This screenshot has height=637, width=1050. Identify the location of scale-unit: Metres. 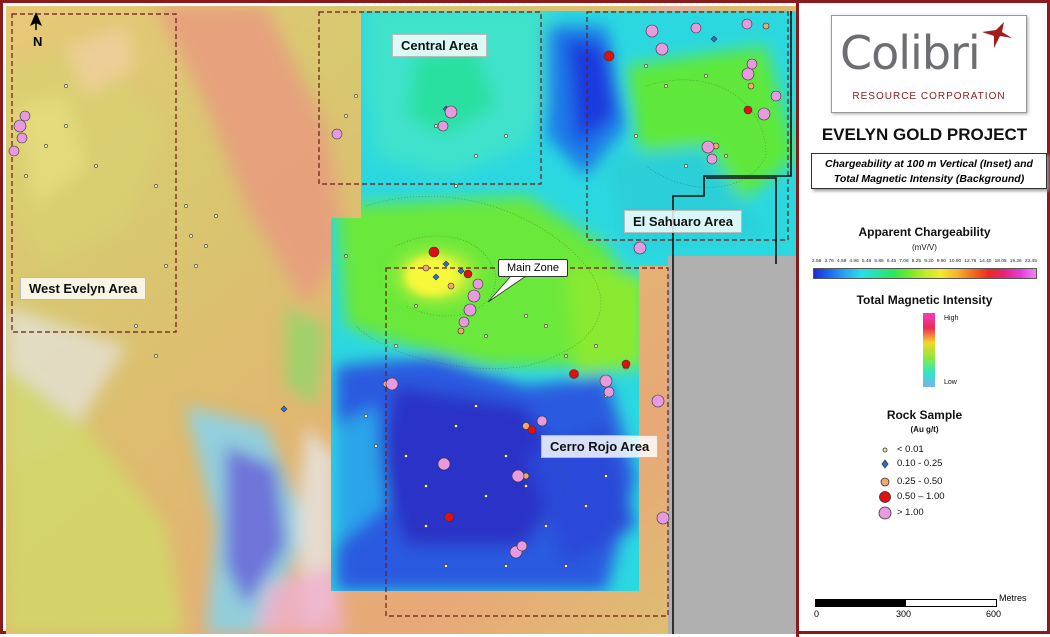
(1013, 598).